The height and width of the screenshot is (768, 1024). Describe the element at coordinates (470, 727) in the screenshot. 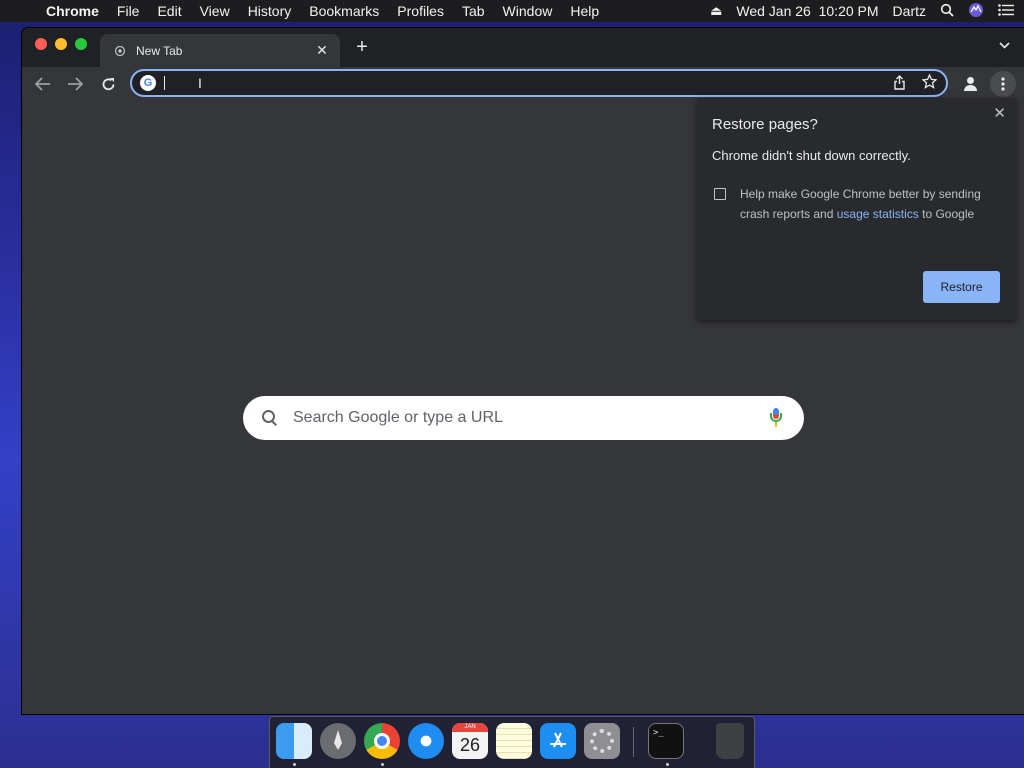

I see `calendar-month: JAN` at that location.